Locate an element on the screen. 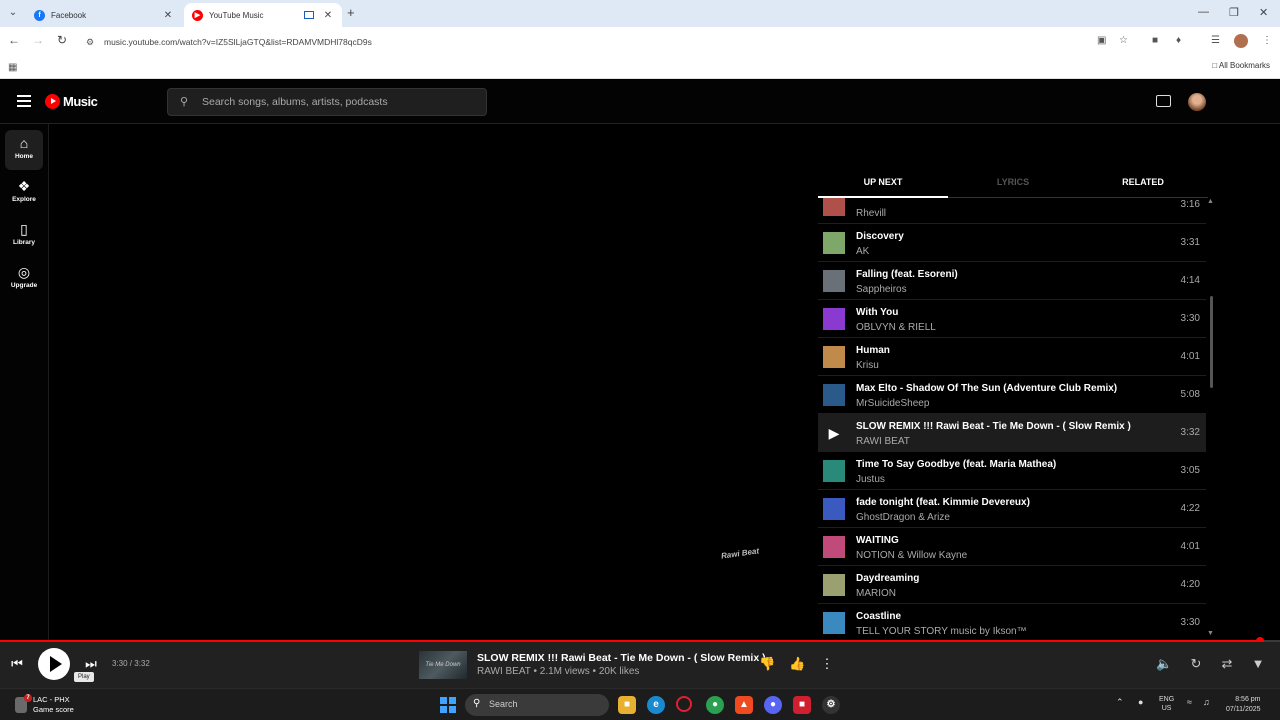 The width and height of the screenshot is (1280, 720). next-icon: ⏭ is located at coordinates (91, 664).